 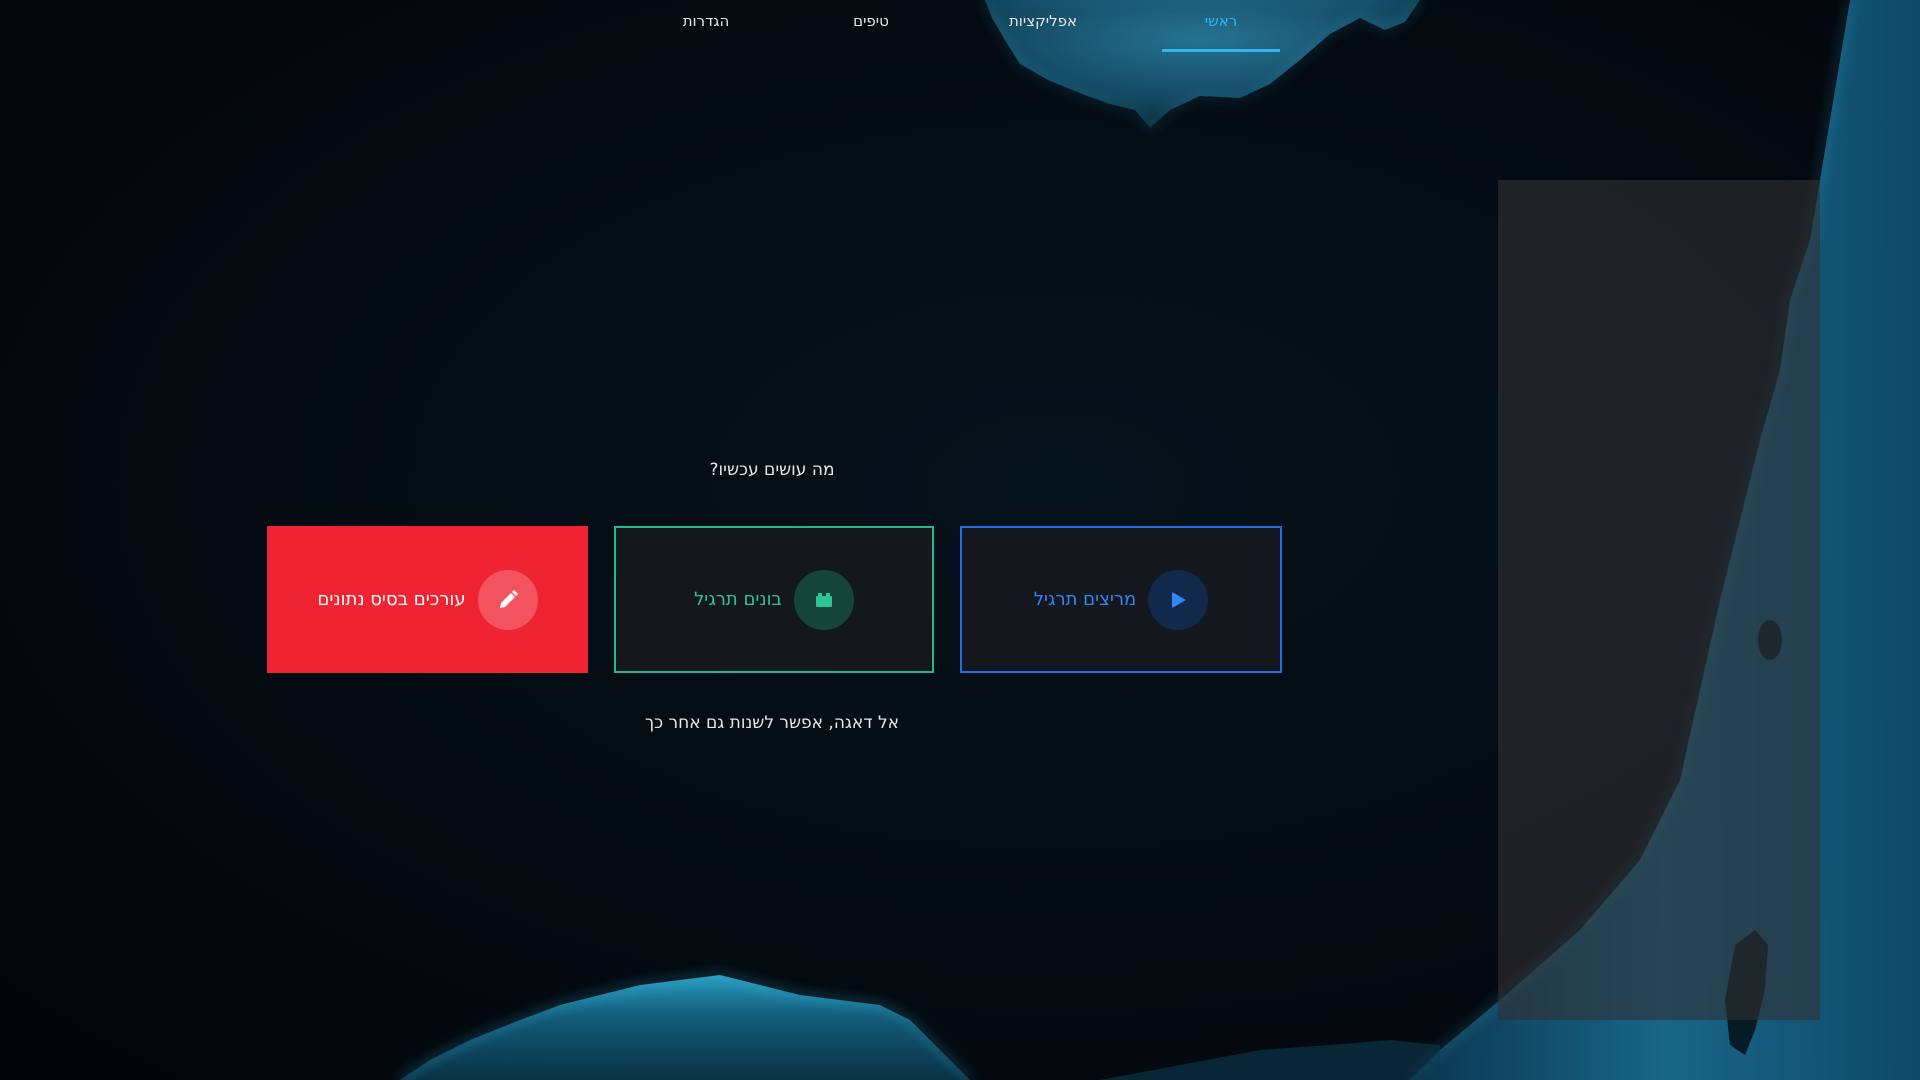 I want to click on play-icon, so click(x=1178, y=599).